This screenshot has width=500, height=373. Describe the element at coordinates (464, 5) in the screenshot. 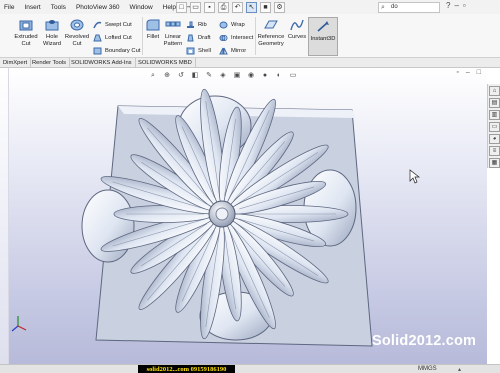

I see `restore-icon: ▫` at that location.